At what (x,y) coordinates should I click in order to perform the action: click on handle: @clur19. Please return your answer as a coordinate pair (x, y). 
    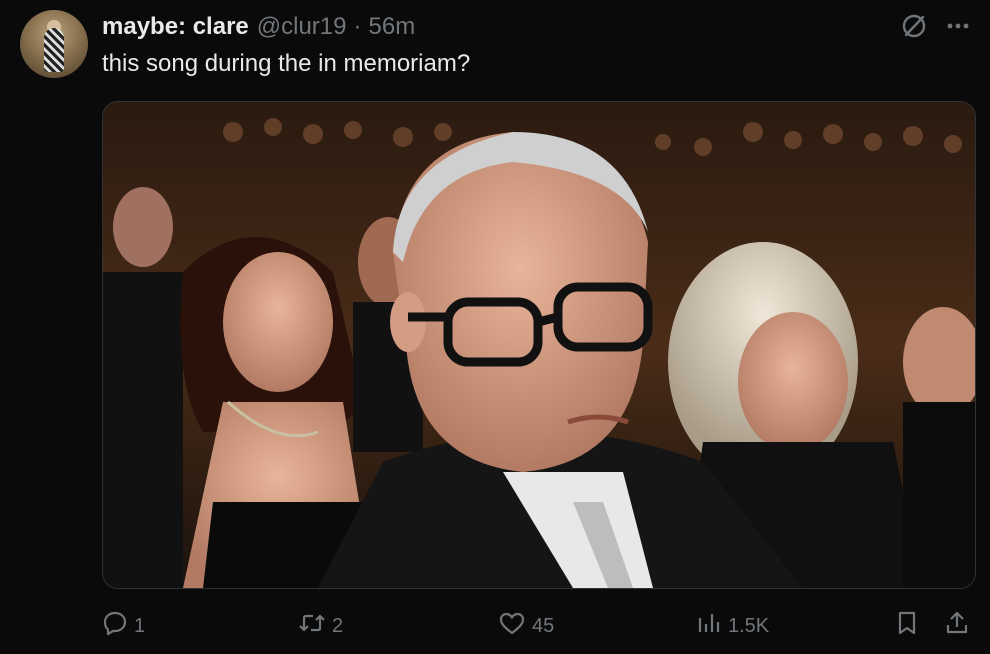
    Looking at the image, I should click on (302, 27).